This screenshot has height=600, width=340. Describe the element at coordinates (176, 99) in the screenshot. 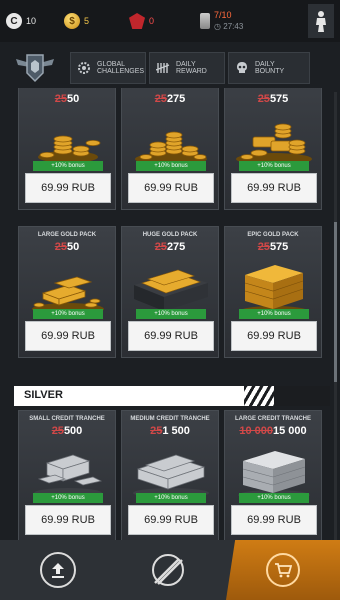

I see `new-amount: 275` at that location.